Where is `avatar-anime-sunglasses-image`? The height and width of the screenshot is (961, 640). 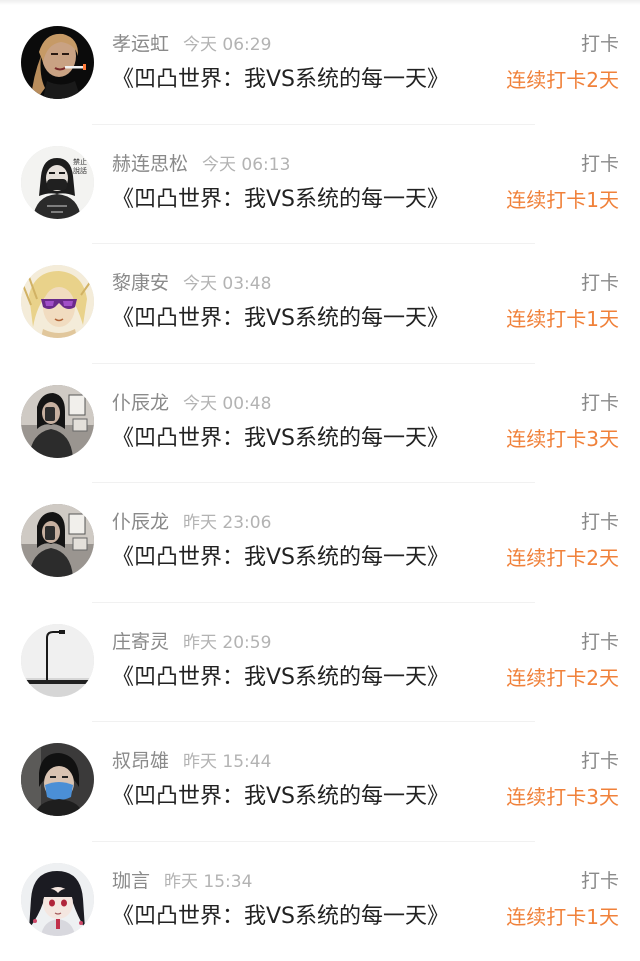 avatar-anime-sunglasses-image is located at coordinates (57, 301).